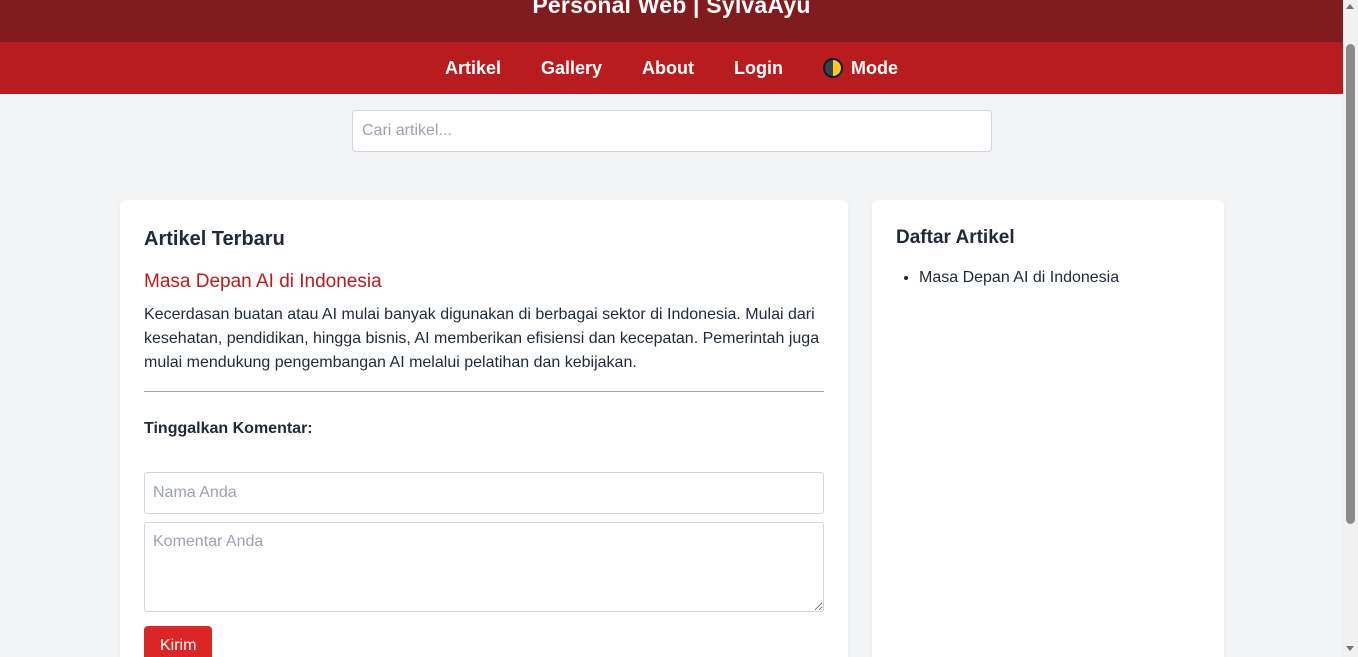 Image resolution: width=1358 pixels, height=657 pixels. I want to click on submit-comment-button: Kirim, so click(178, 641).